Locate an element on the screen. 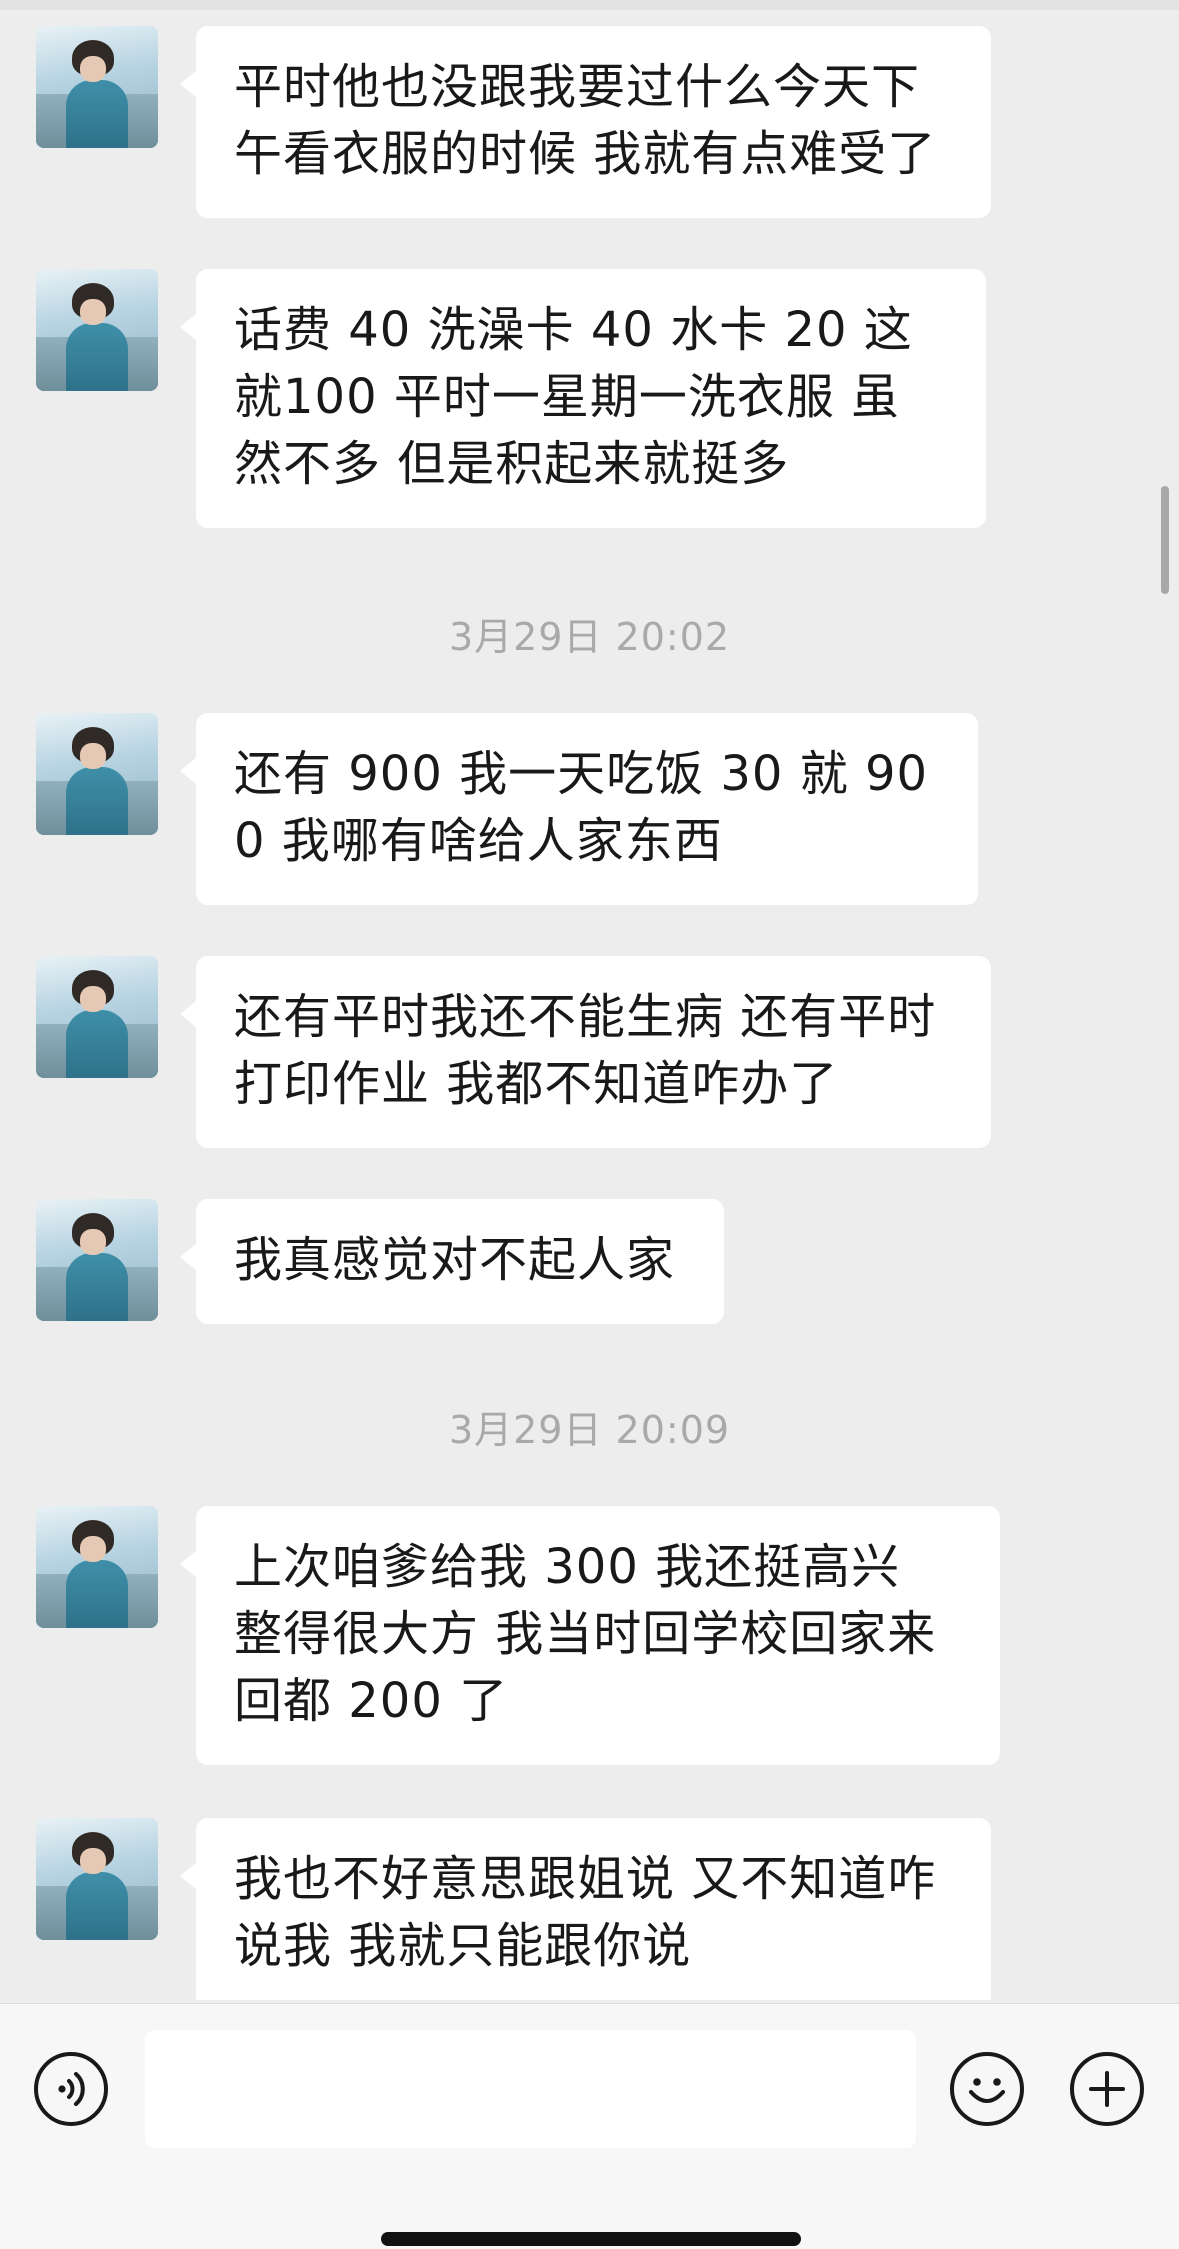 This screenshot has height=2249, width=1179. emoji-button is located at coordinates (987, 2089).